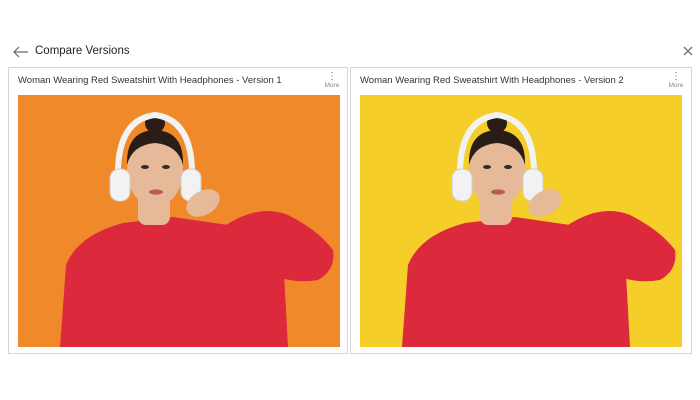  What do you see at coordinates (21, 52) in the screenshot?
I see `arrow-left-icon` at bounding box center [21, 52].